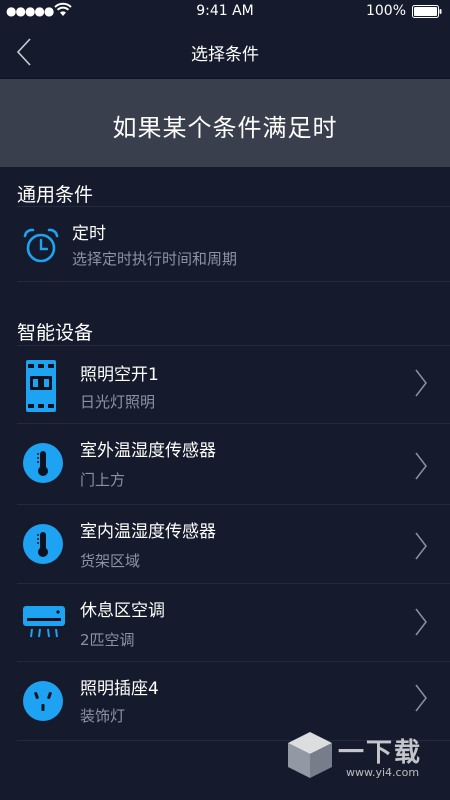 The width and height of the screenshot is (450, 800). Describe the element at coordinates (118, 402) in the screenshot. I see `item-subtitle: 日光灯照明` at that location.